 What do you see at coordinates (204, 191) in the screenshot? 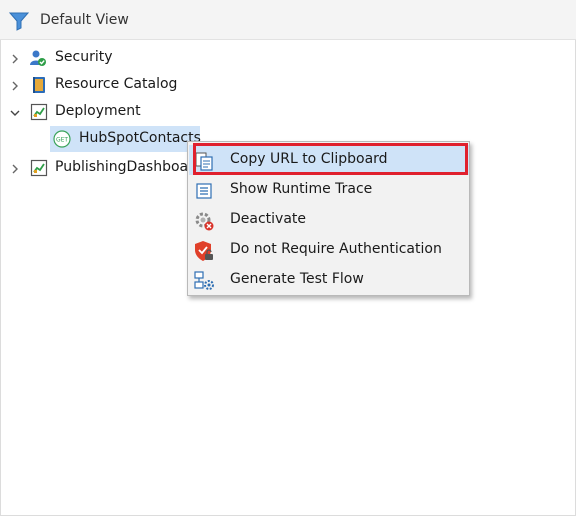
I see `trace-icon` at bounding box center [204, 191].